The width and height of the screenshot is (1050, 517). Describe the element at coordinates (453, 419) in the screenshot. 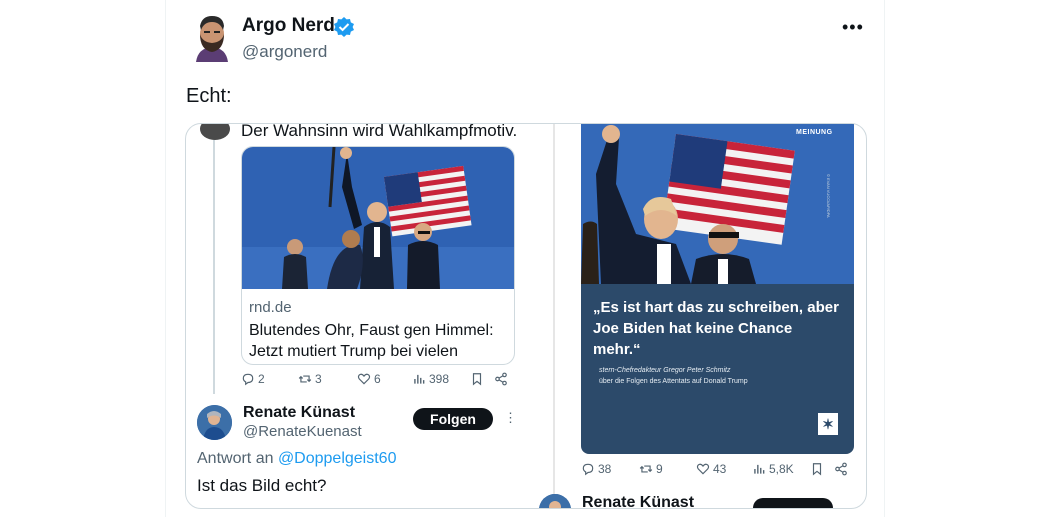

I see `follow-button: Folgen` at that location.